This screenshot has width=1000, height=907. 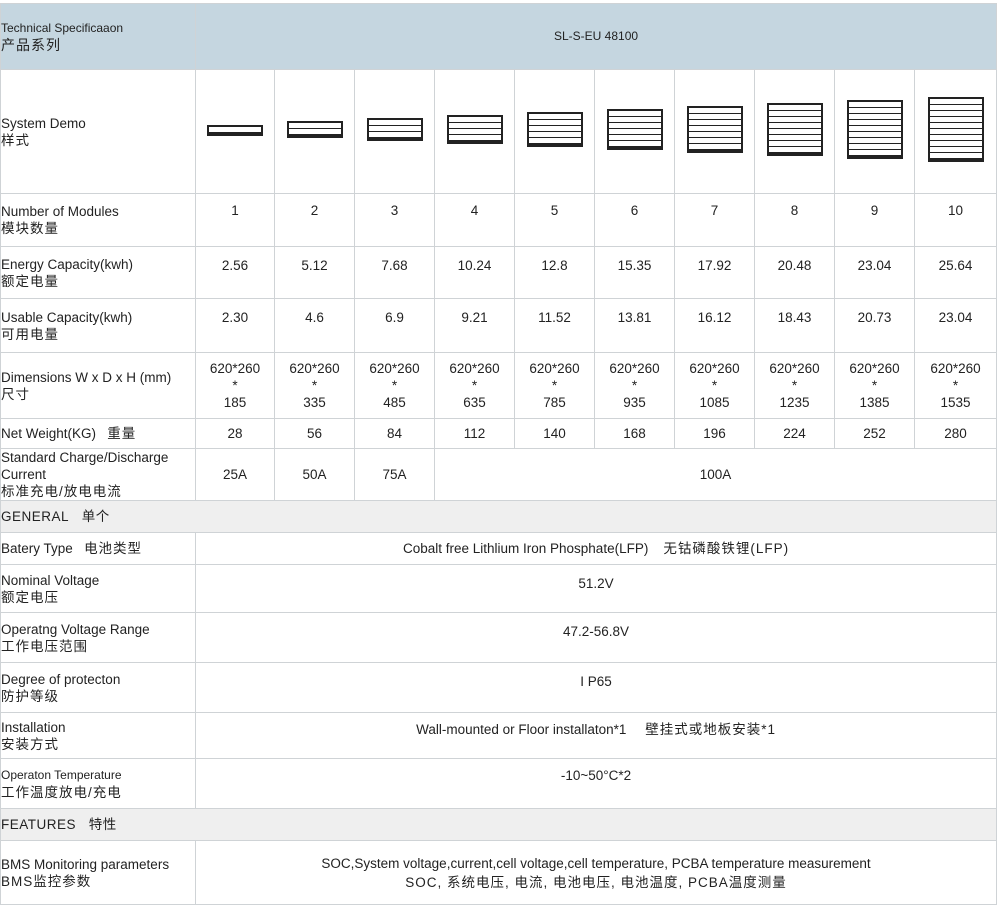 I want to click on energy-value: 2.56, so click(x=235, y=272).